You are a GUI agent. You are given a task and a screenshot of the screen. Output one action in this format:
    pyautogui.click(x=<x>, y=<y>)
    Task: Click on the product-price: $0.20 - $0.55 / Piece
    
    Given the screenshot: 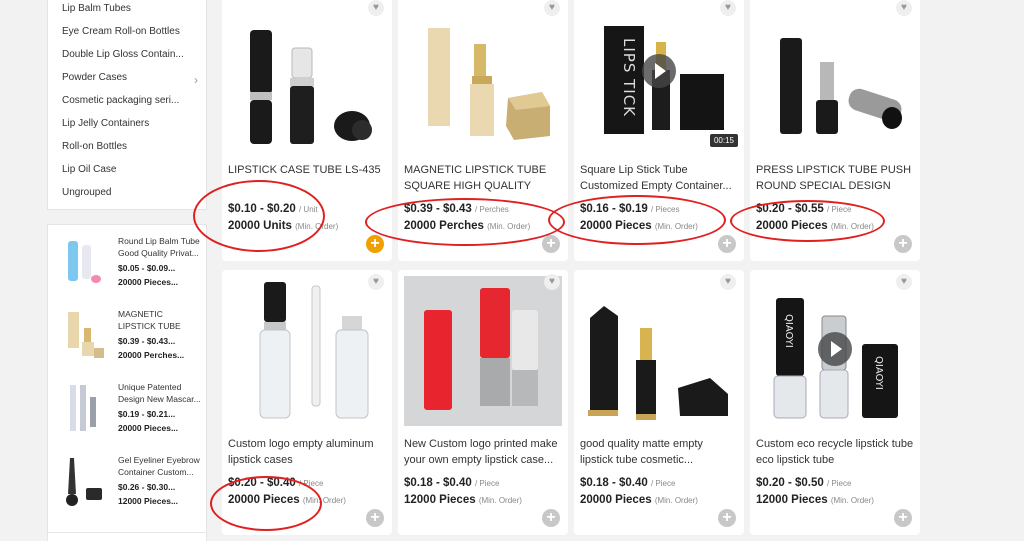 What is the action you would take?
    pyautogui.click(x=804, y=209)
    